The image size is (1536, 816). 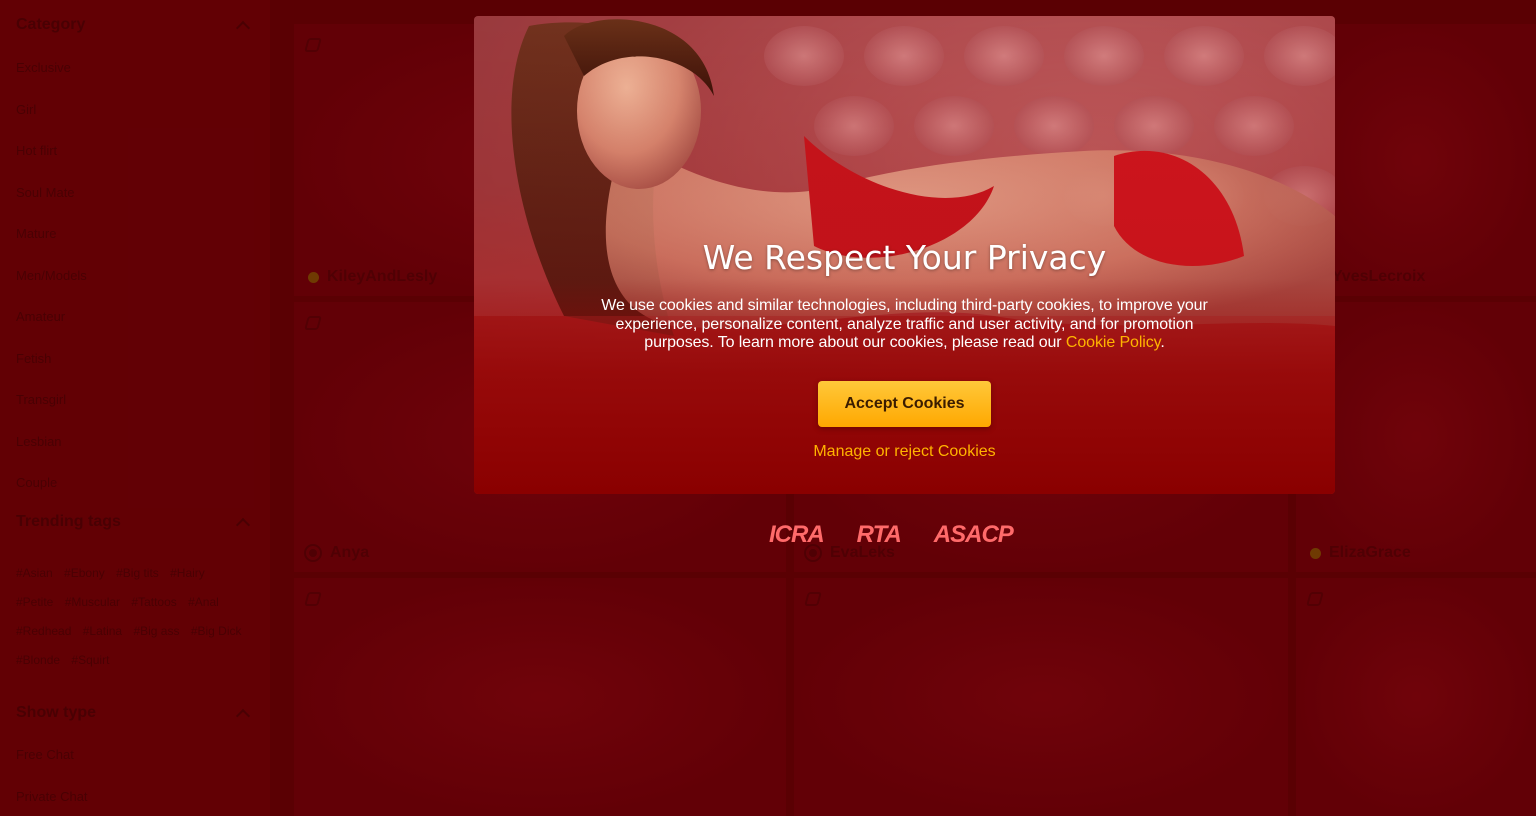 What do you see at coordinates (1162, 342) in the screenshot?
I see `modal-body-period: .` at bounding box center [1162, 342].